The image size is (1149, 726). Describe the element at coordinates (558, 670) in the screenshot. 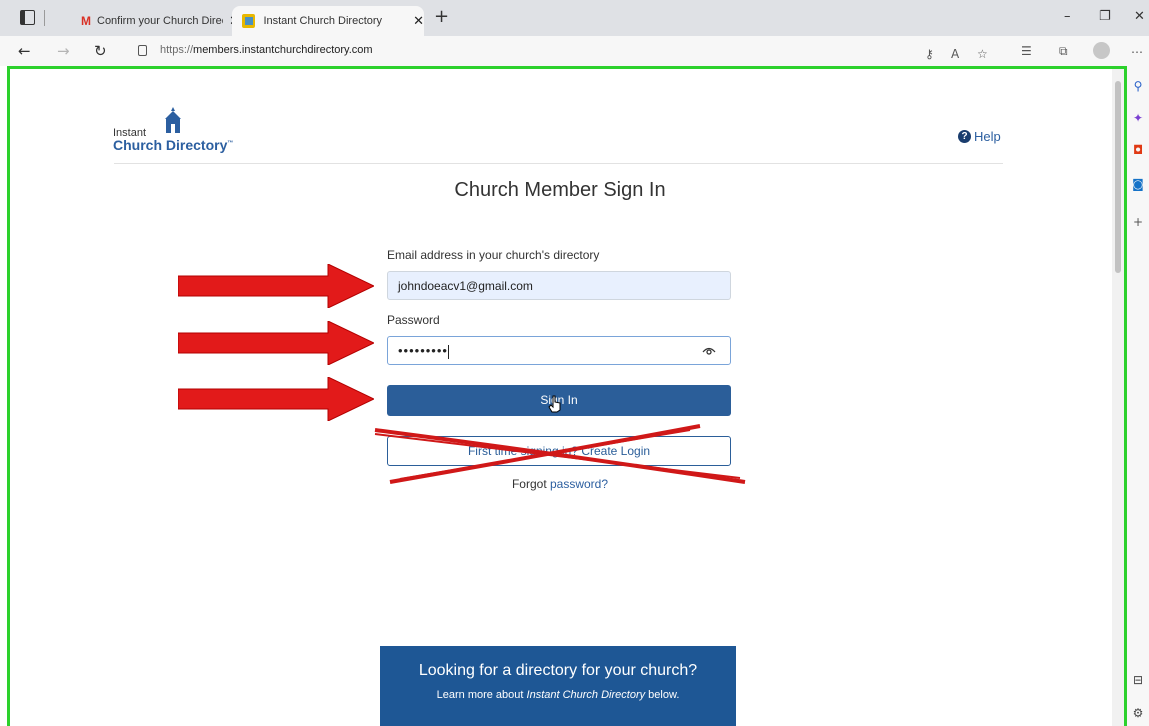

I see `promo-title: Looking for a directory for your church?` at that location.